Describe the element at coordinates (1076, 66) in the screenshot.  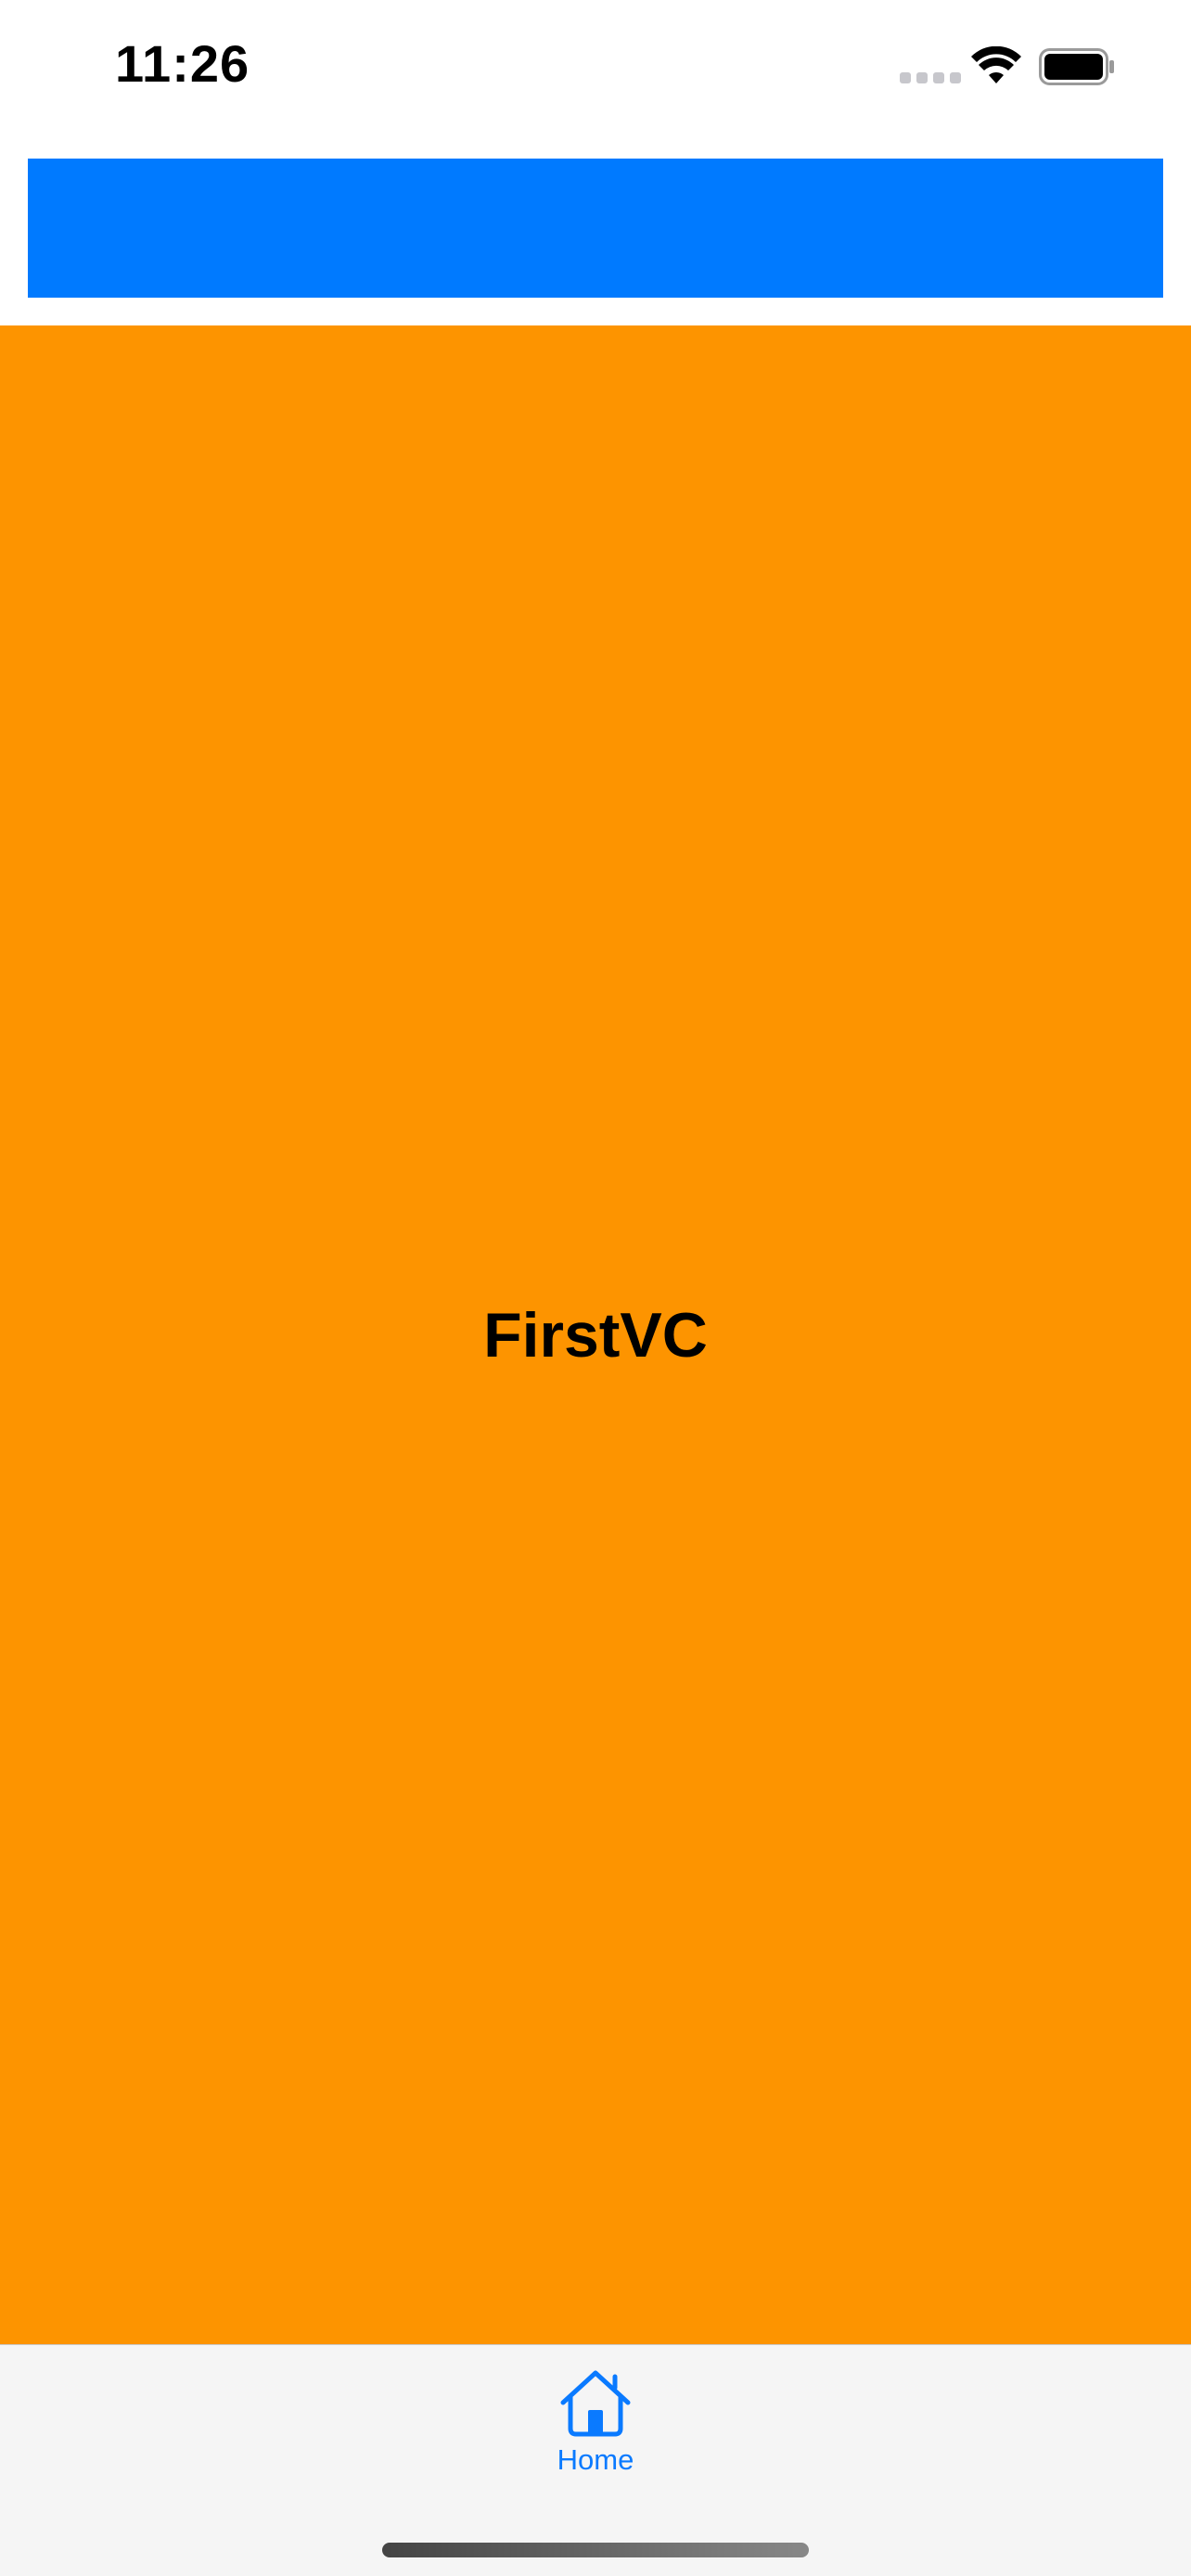
I see `battery-icon` at that location.